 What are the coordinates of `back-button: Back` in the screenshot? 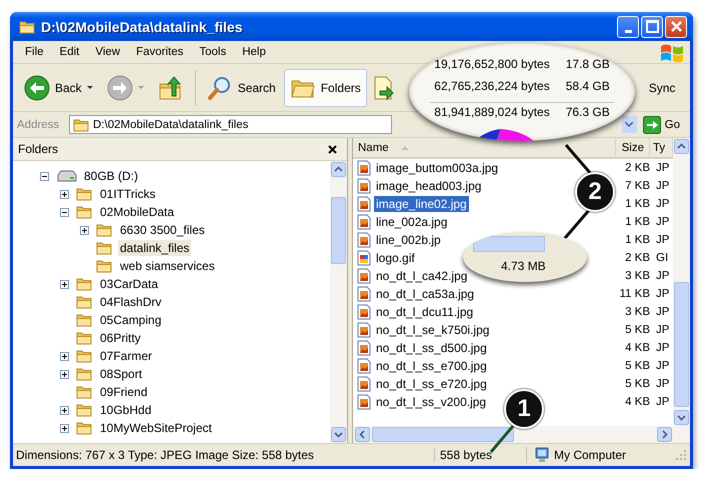 It's located at (58, 87).